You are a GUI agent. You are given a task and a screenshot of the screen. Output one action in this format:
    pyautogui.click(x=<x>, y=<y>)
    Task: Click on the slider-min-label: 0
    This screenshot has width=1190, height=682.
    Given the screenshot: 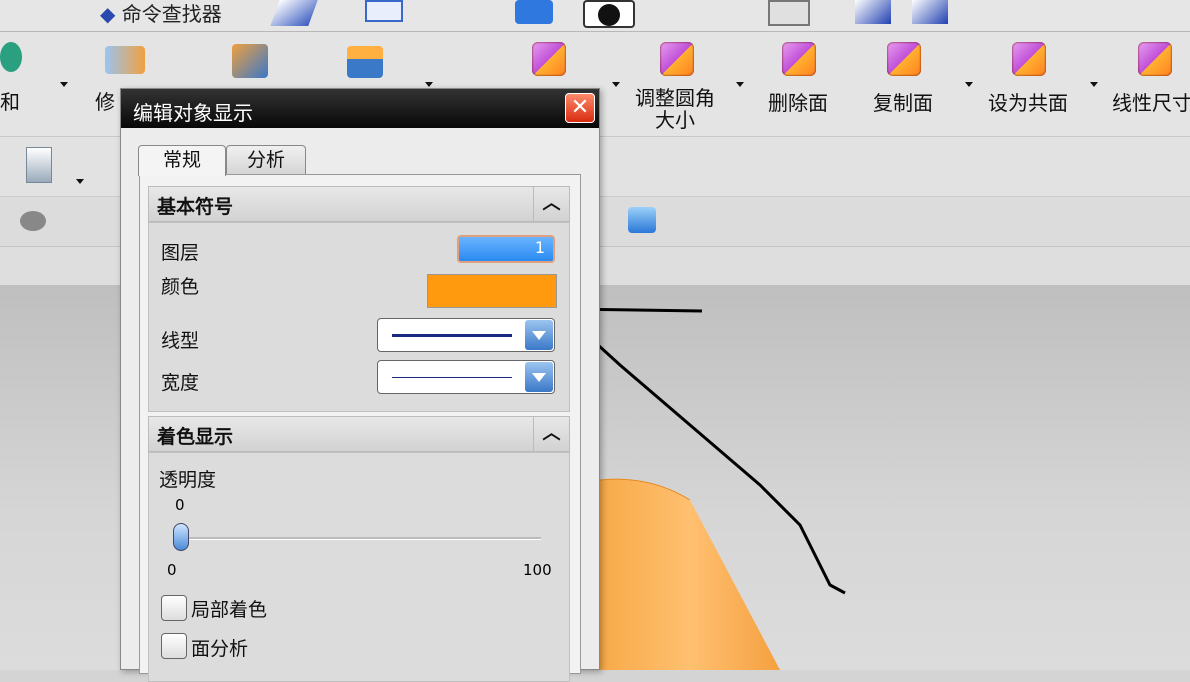 What is the action you would take?
    pyautogui.click(x=172, y=570)
    